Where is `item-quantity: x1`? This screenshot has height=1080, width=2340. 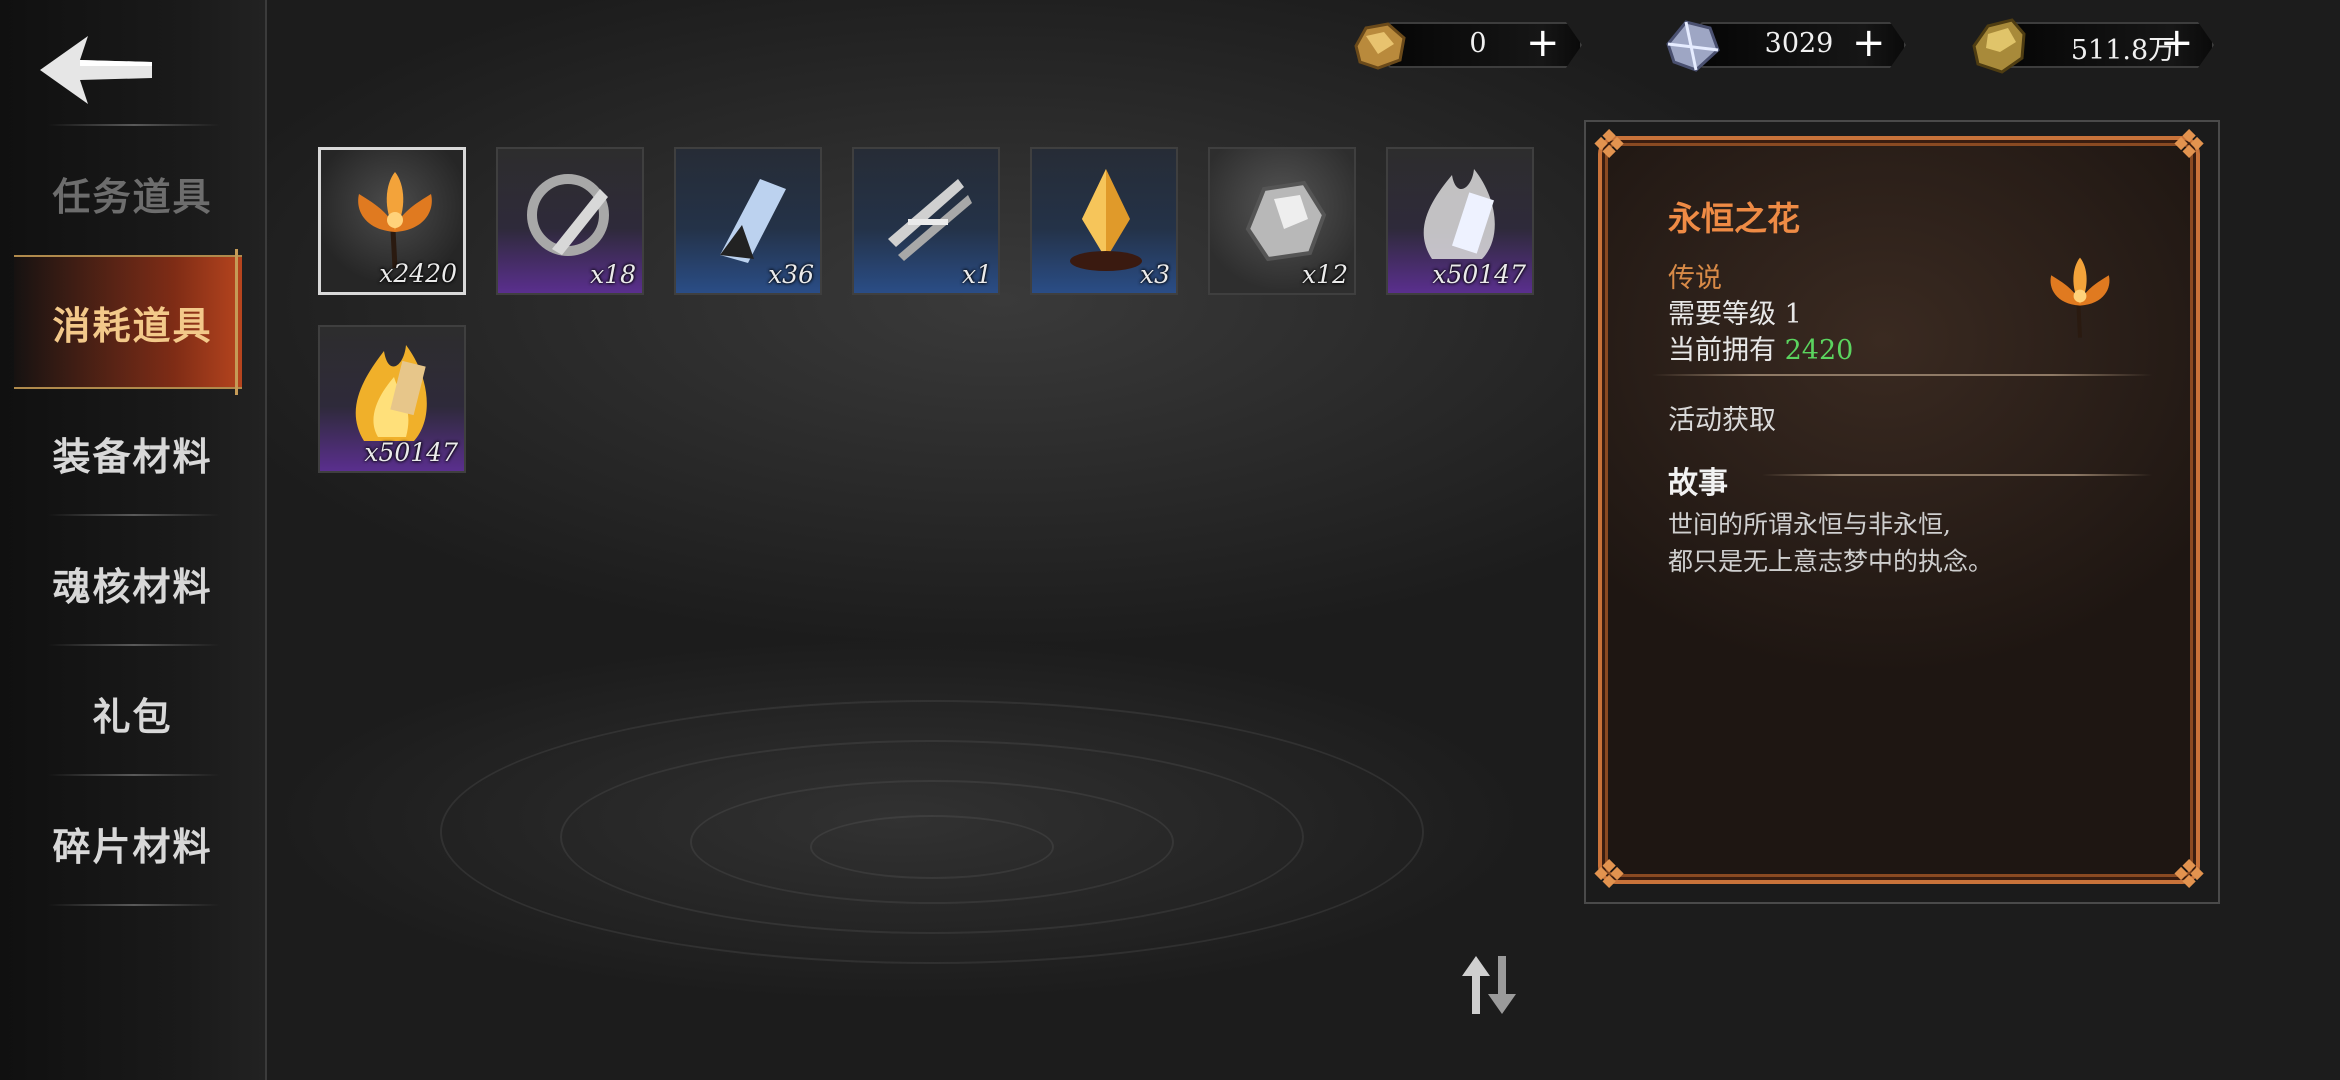
item-quantity: x1 is located at coordinates (976, 274).